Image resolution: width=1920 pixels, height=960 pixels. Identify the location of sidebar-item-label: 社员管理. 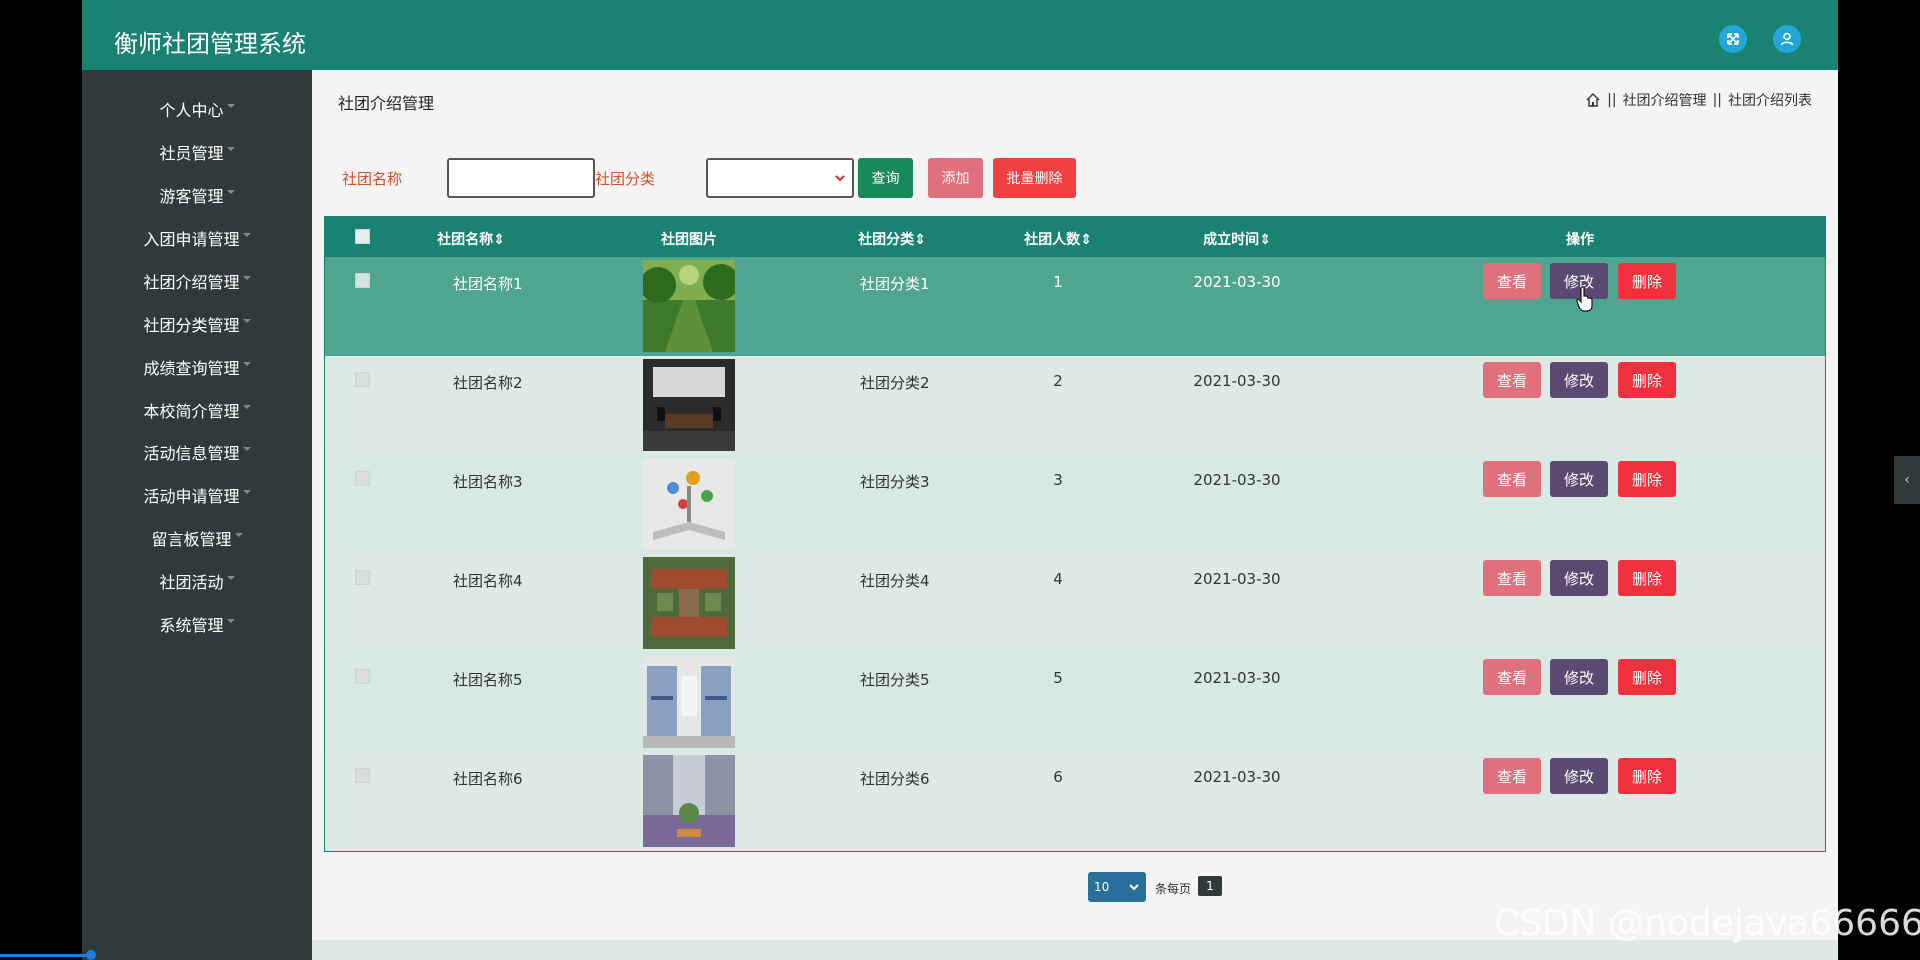
(191, 153).